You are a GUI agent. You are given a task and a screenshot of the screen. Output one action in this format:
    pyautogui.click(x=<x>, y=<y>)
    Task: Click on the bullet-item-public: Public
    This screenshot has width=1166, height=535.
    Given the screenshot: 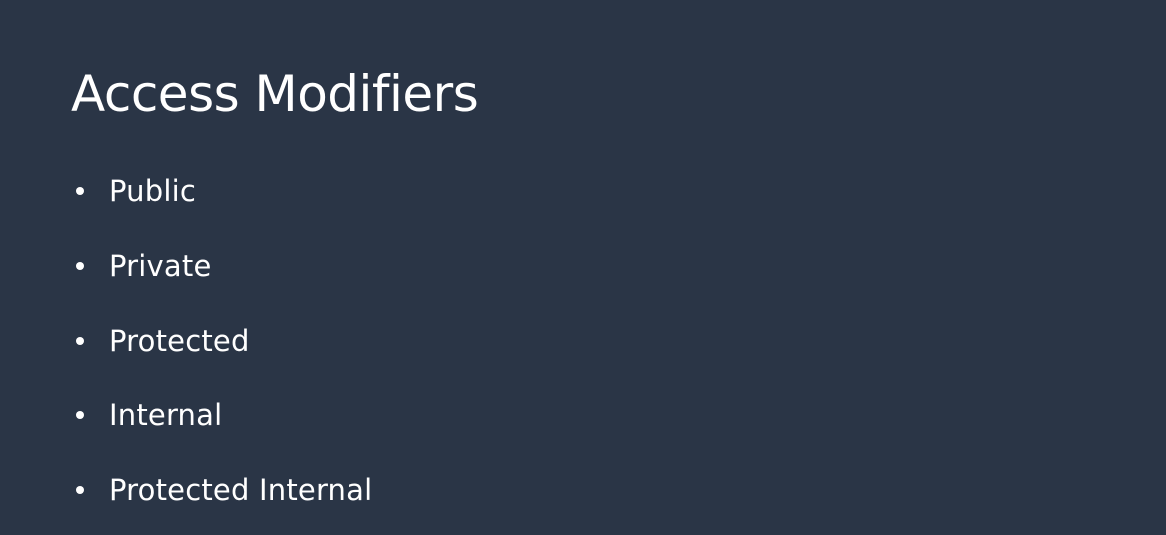 What is the action you would take?
    pyautogui.click(x=136, y=191)
    